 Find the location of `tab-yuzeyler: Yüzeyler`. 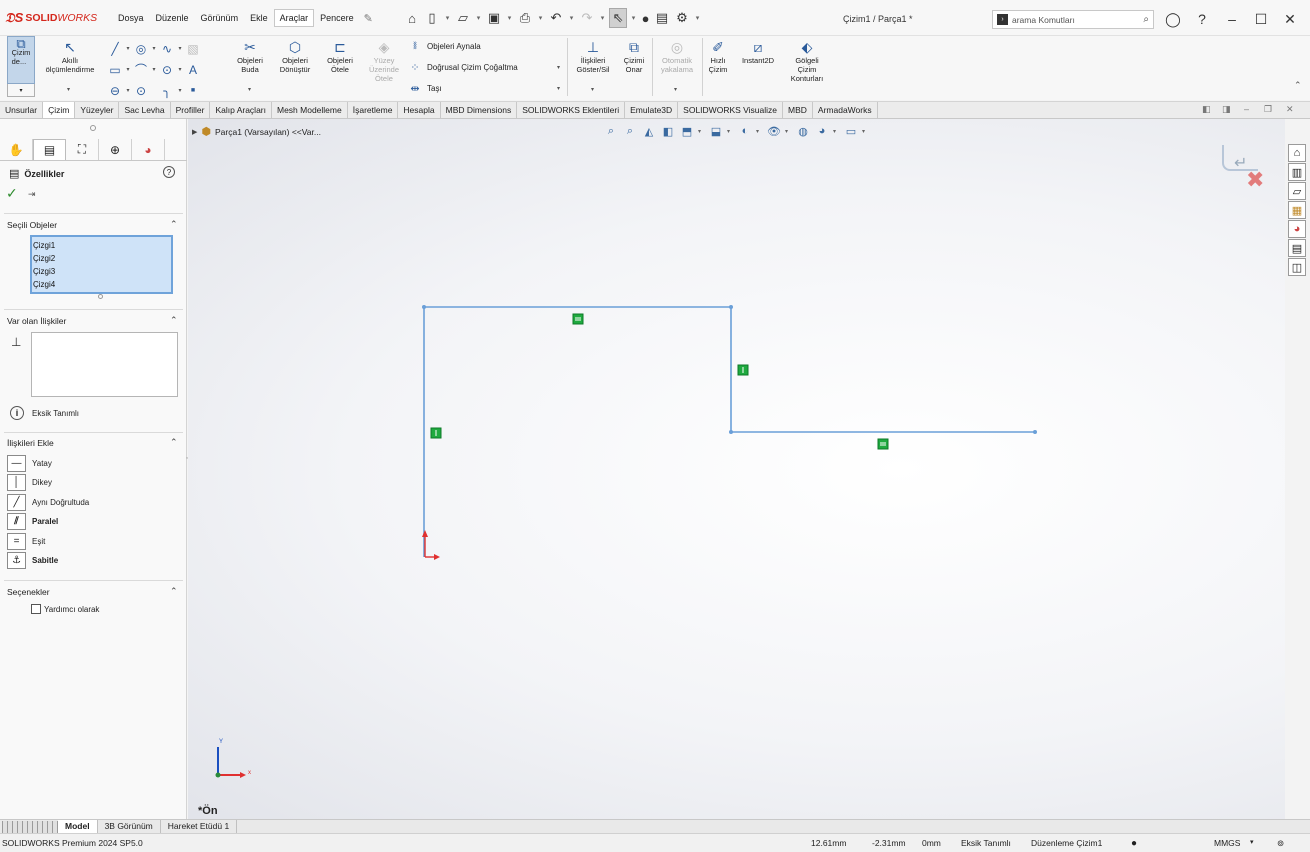

tab-yuzeyler: Yüzeyler is located at coordinates (97, 110).